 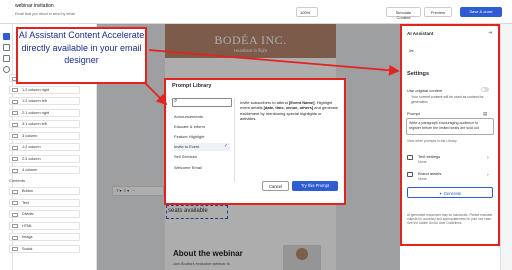 I want to click on content-item: Button, so click(x=44, y=191).